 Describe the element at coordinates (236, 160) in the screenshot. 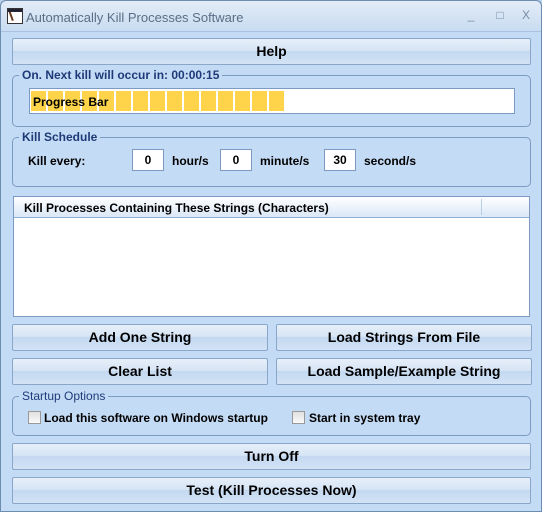

I see `minutes-input: 0` at that location.